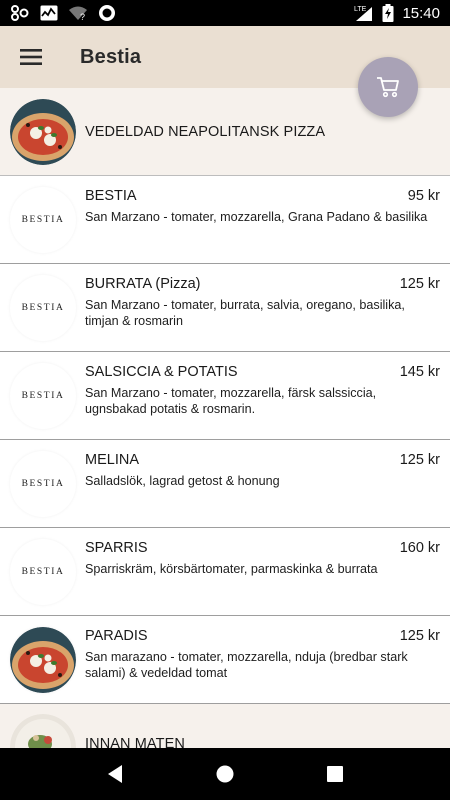  I want to click on status-bar-left: ?, so click(63, 13).